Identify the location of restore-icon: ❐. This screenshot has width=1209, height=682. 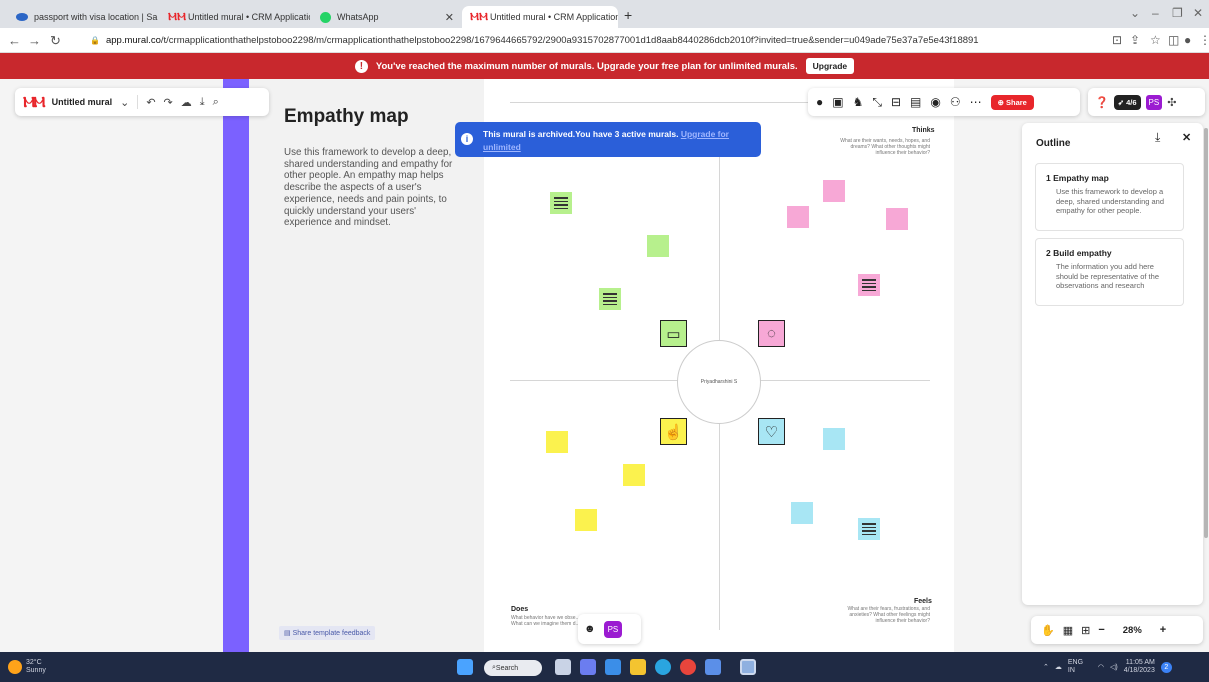
(1177, 13).